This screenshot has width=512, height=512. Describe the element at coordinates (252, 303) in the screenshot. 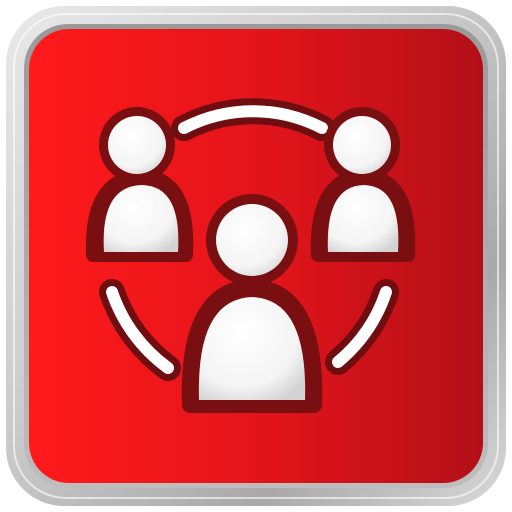

I see `person-center-icon` at that location.